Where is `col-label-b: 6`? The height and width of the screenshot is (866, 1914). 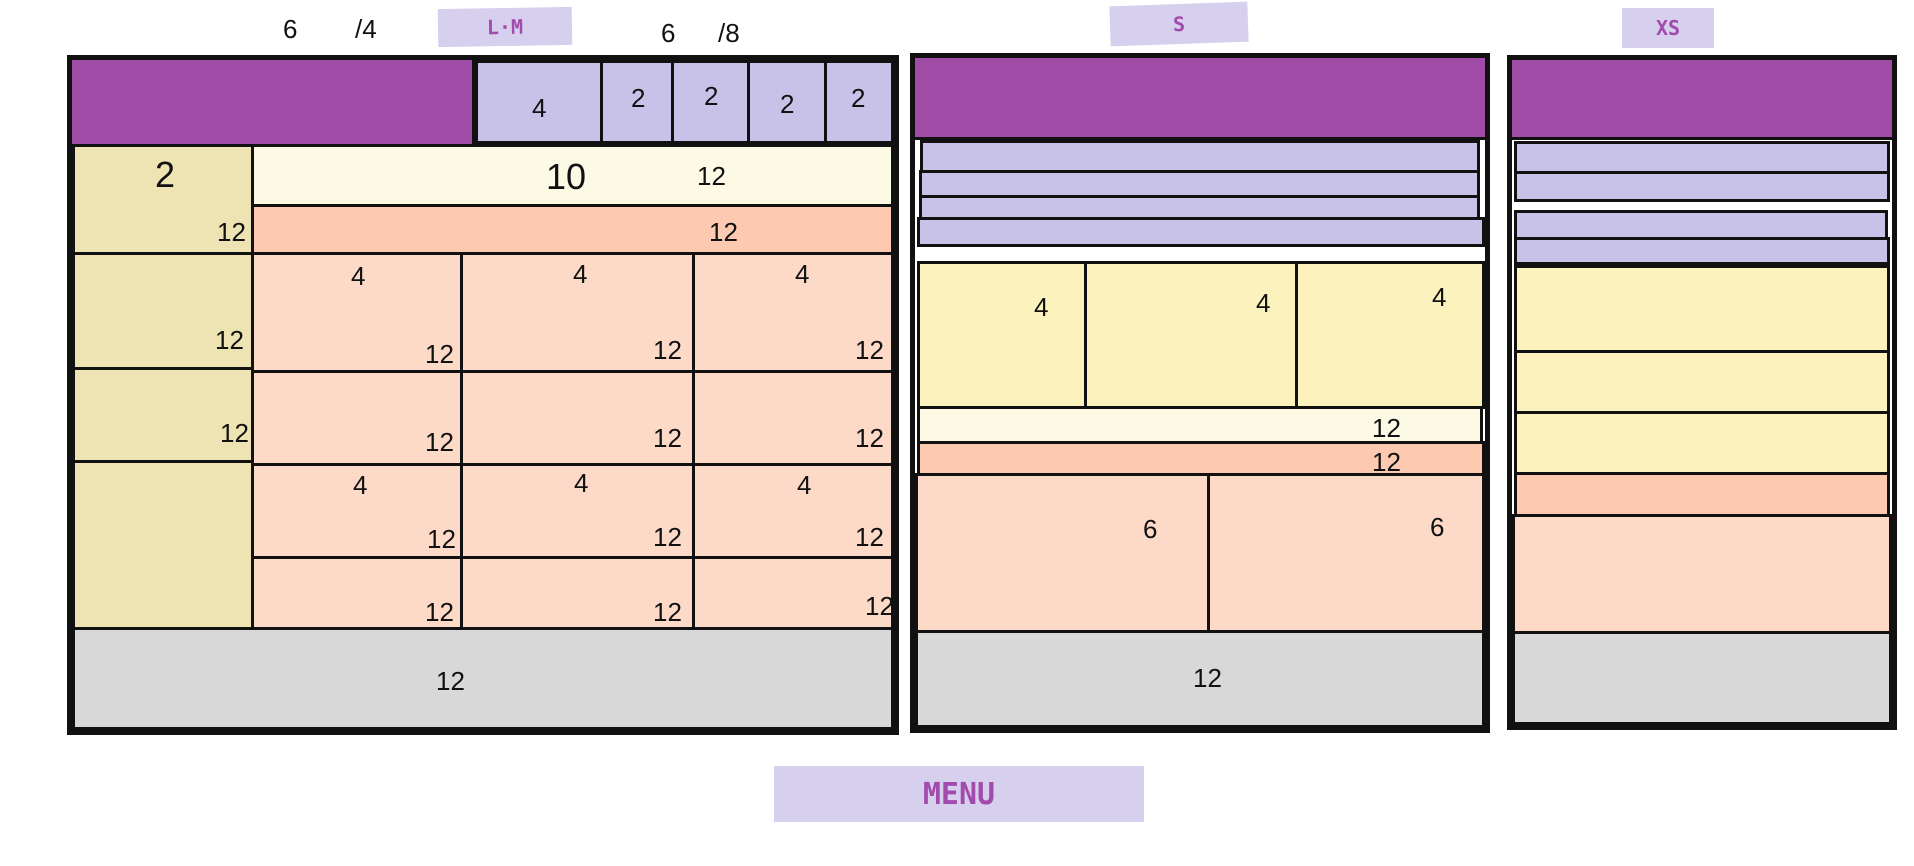 col-label-b: 6 is located at coordinates (668, 33).